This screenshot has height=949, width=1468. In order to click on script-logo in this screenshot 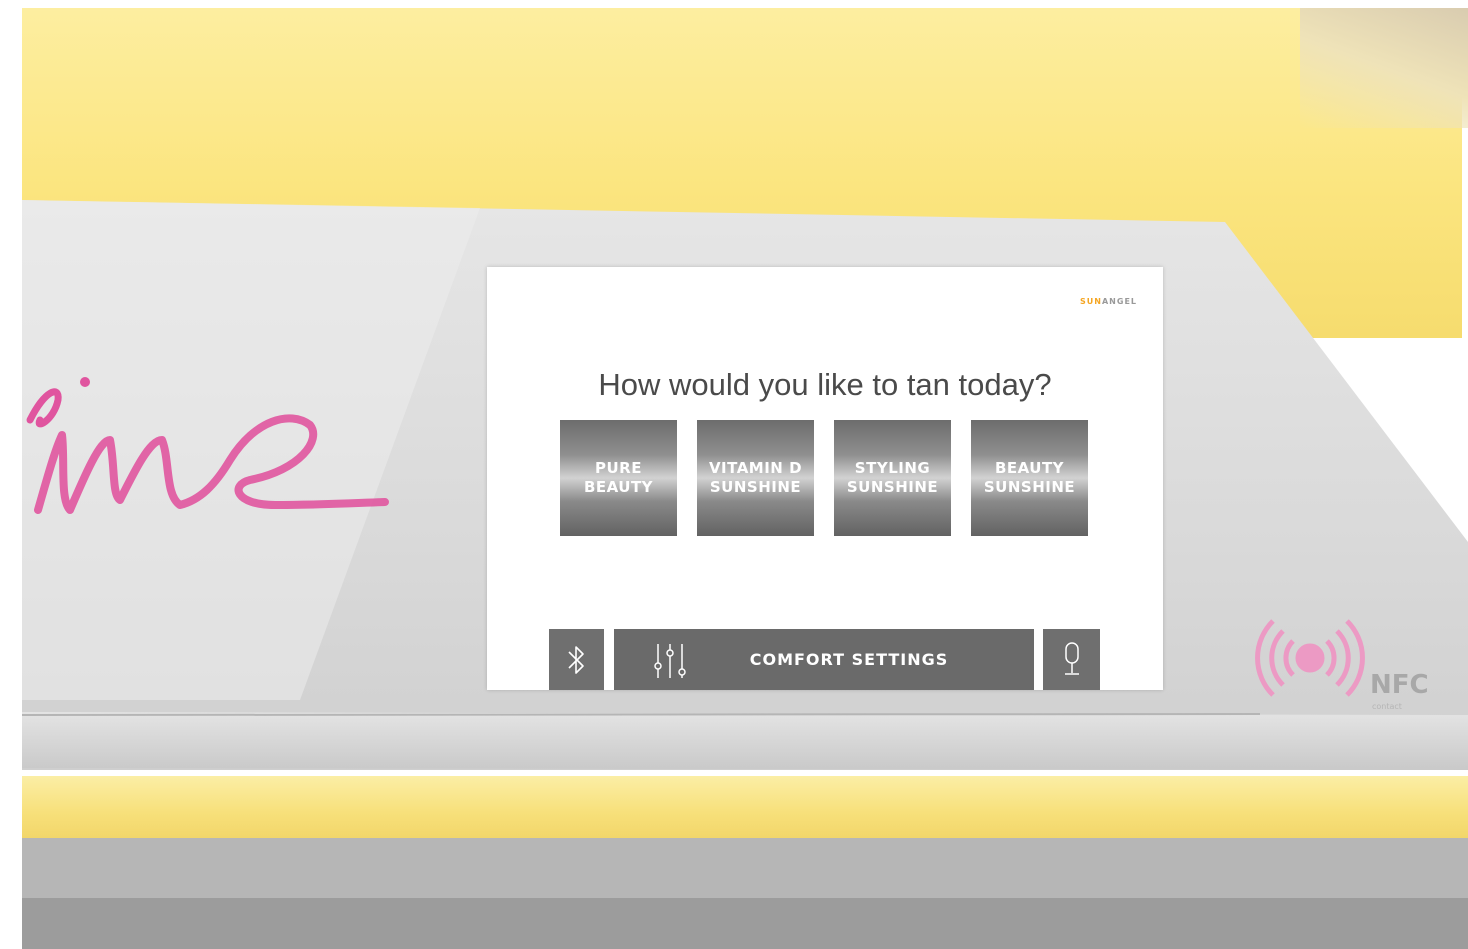, I will do `click(207, 445)`.